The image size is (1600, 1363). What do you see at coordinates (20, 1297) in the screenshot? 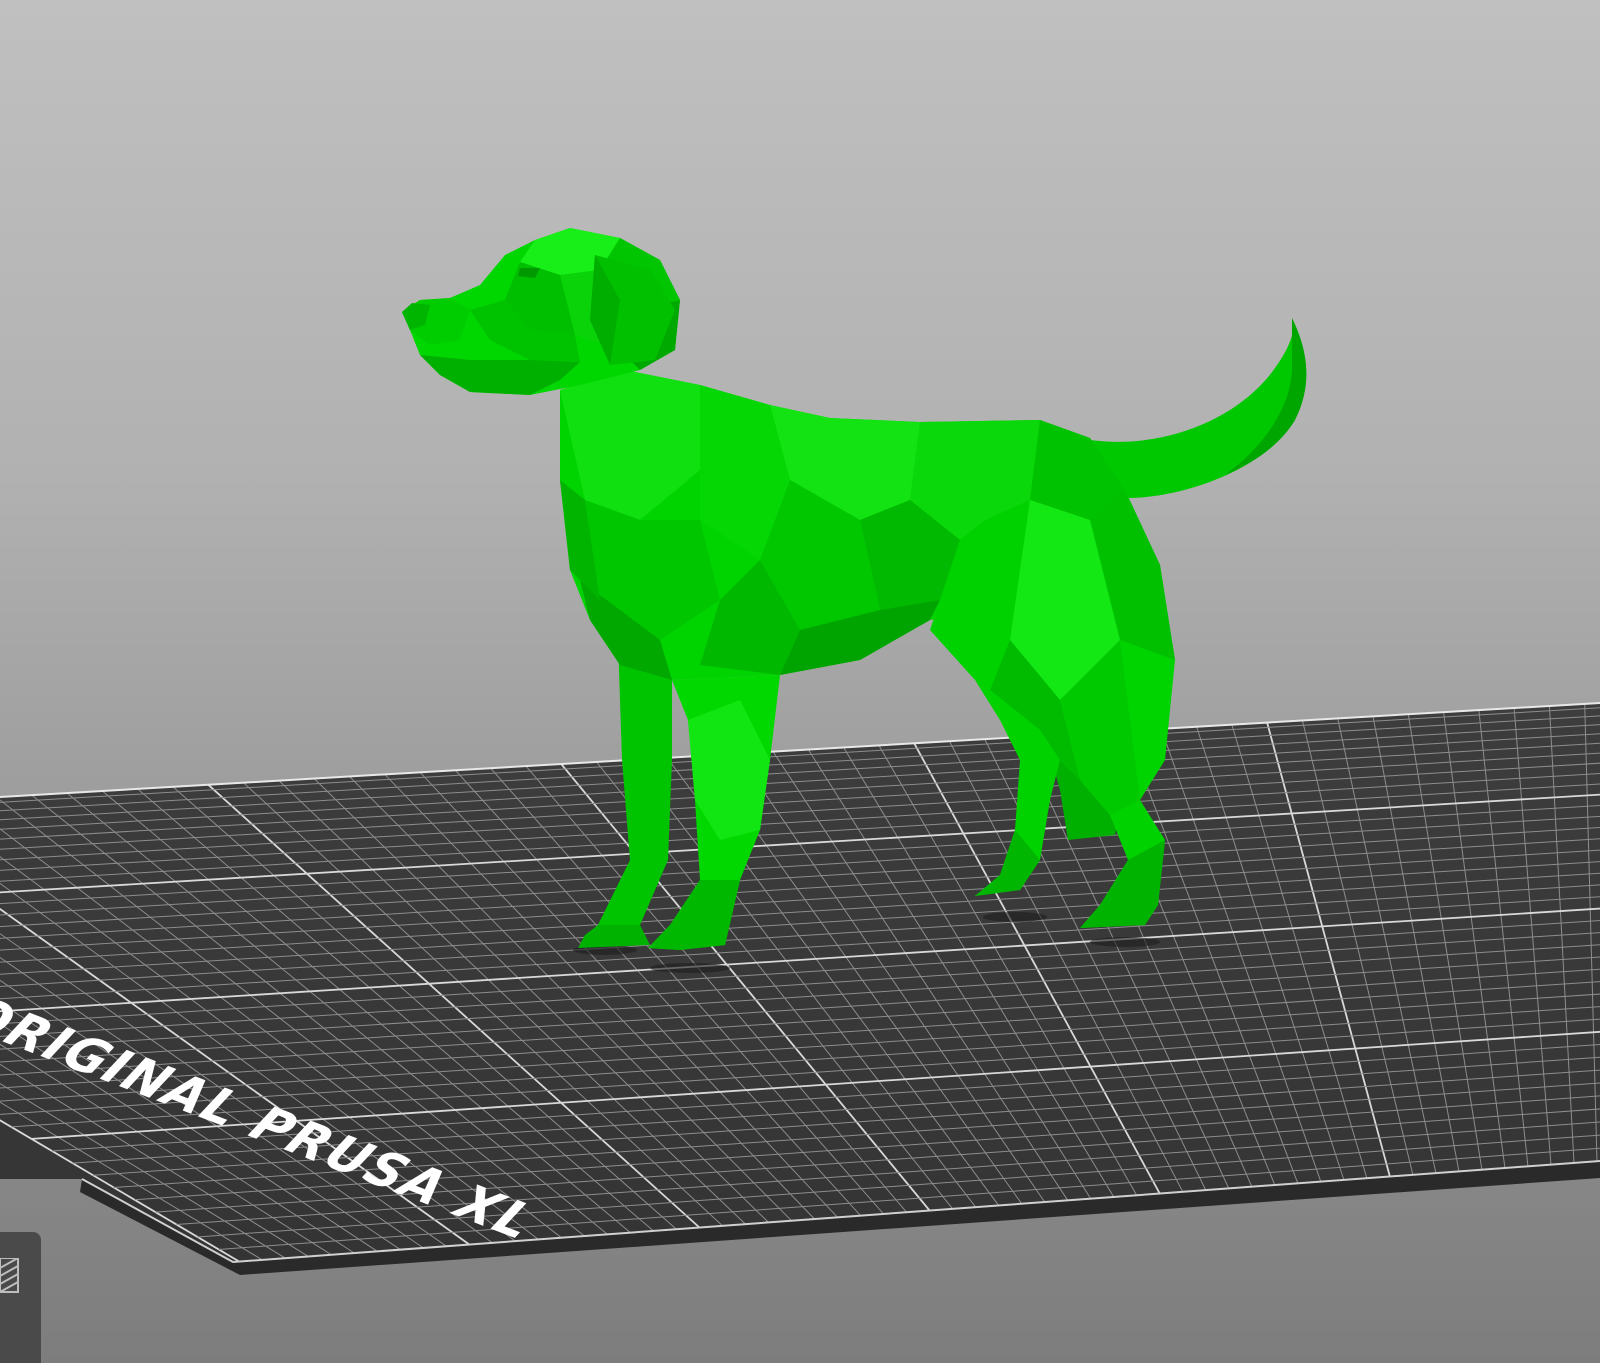
I see `view-toggle-button` at bounding box center [20, 1297].